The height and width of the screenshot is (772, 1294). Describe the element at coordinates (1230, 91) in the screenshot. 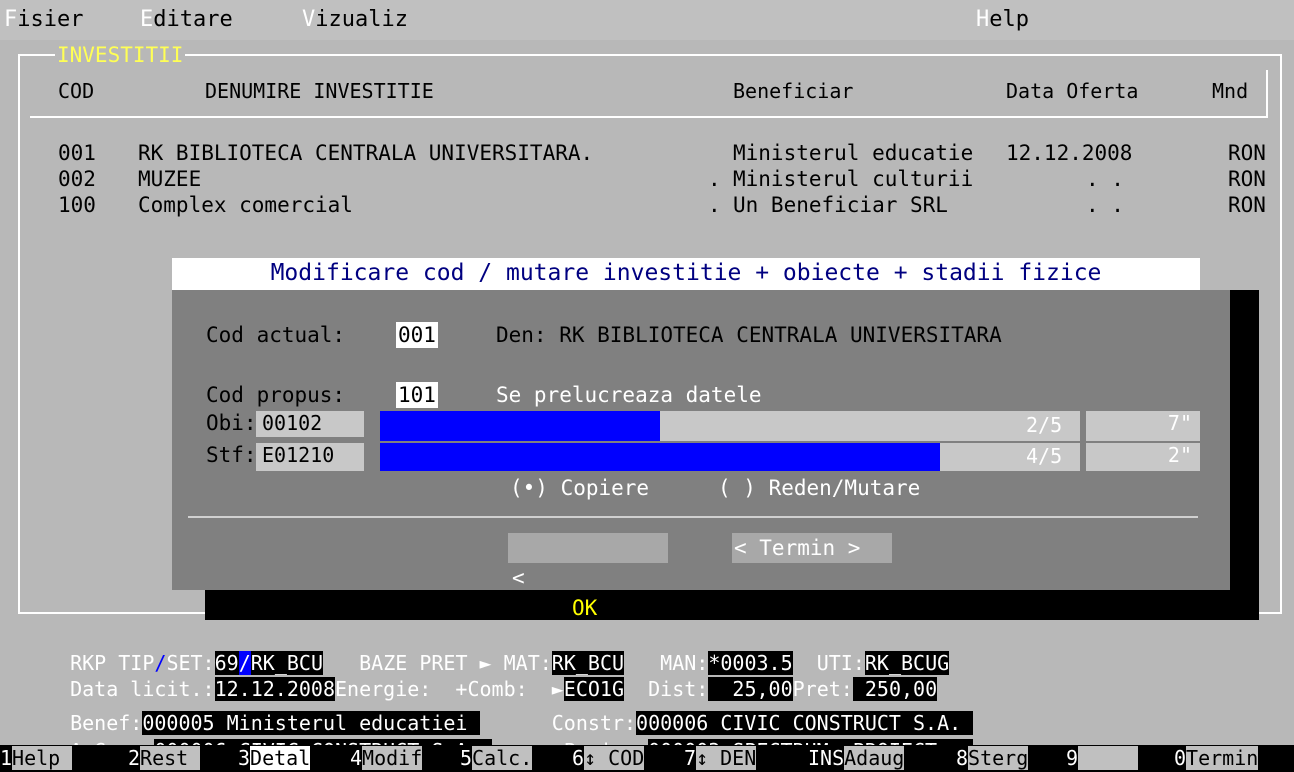

I see `col-header-mnd: Mnd` at that location.